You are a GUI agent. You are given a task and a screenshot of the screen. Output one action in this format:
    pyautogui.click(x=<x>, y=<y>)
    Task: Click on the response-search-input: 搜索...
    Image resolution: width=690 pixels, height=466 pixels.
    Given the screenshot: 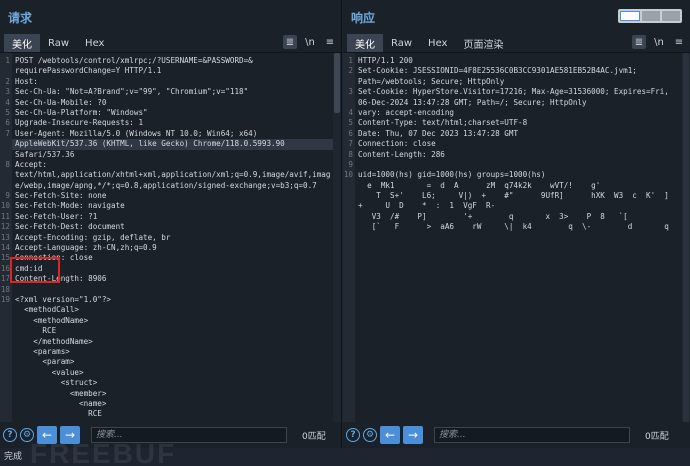 What is the action you would take?
    pyautogui.click(x=532, y=435)
    